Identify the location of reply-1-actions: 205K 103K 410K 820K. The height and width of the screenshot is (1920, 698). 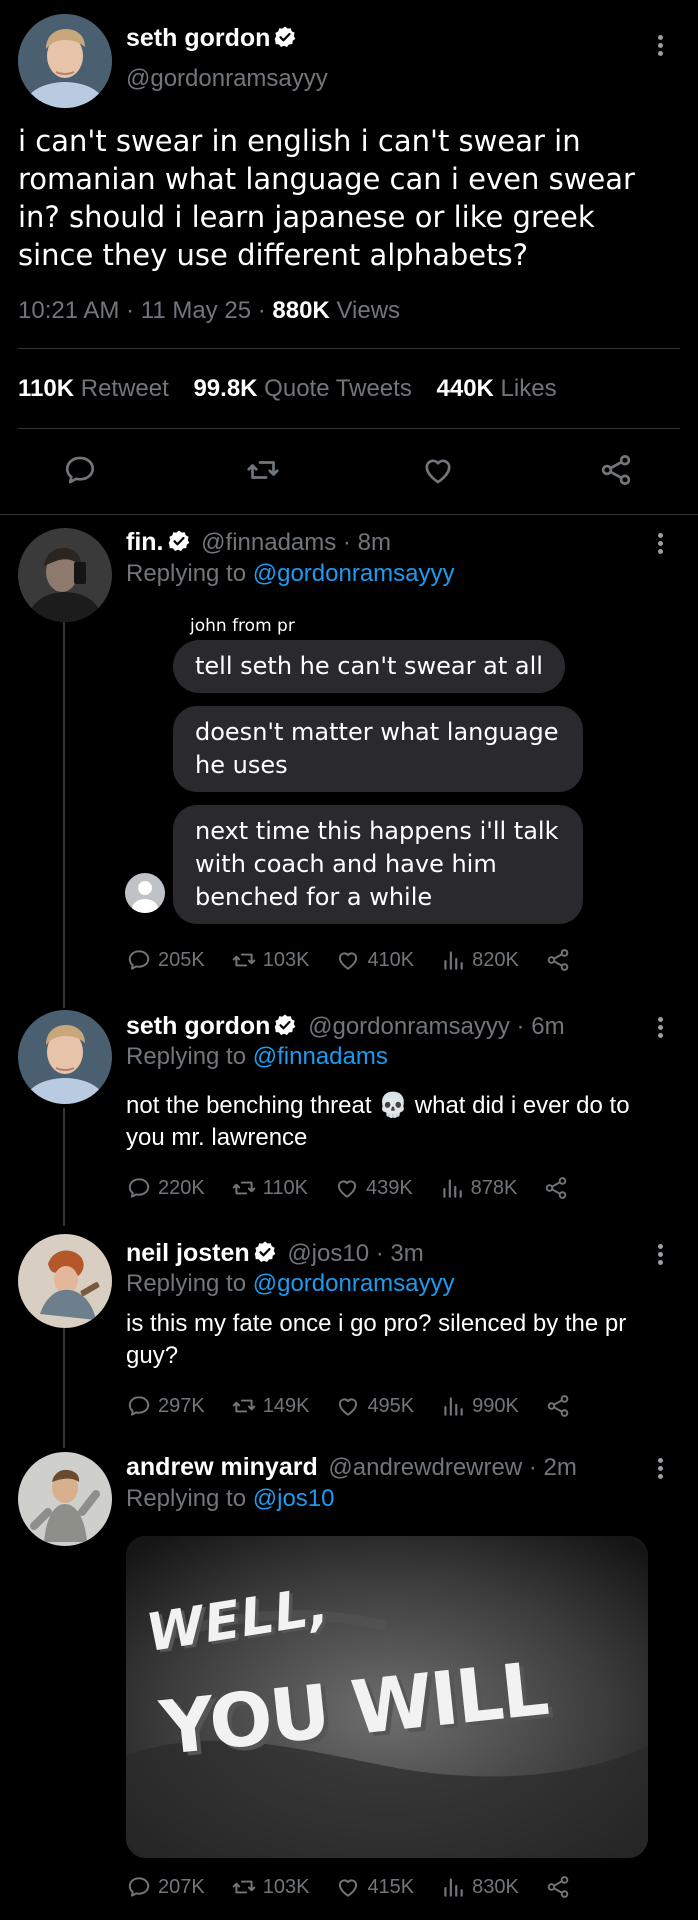
(364, 960).